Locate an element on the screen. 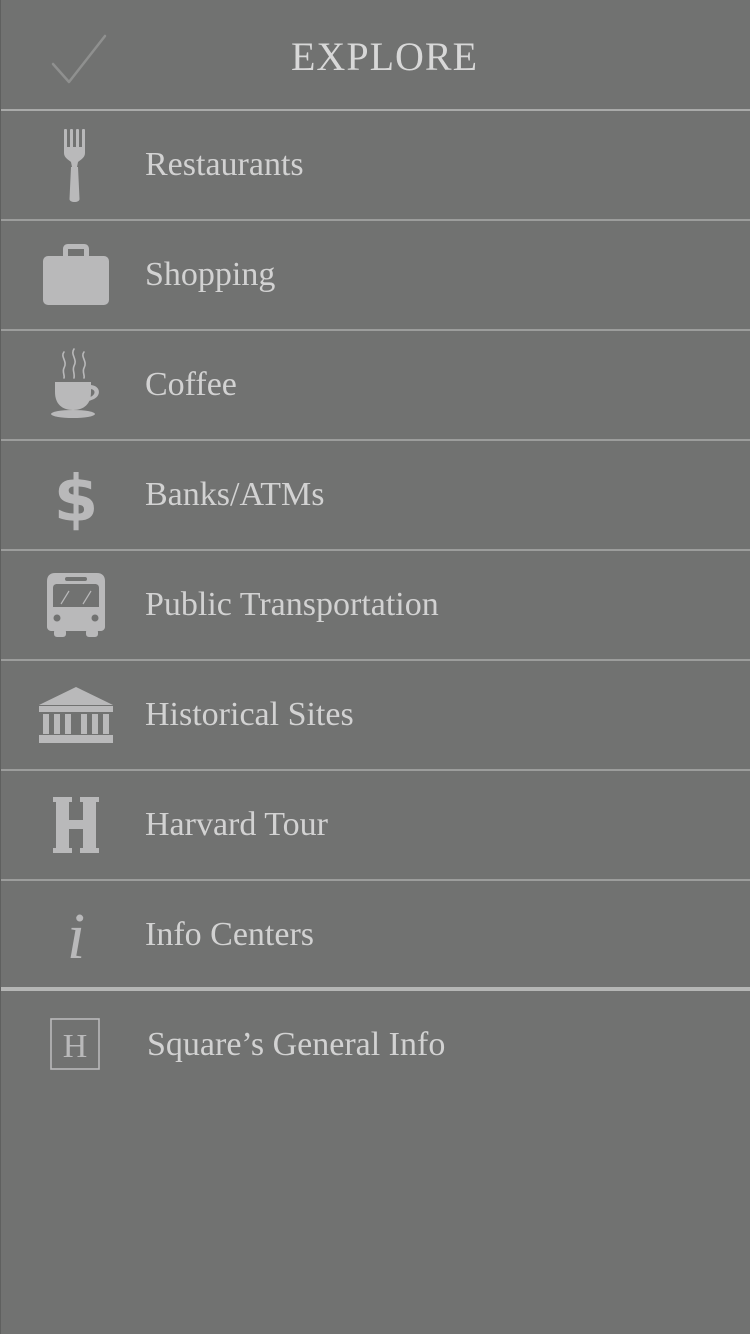  h-box-icon: H is located at coordinates (76, 1045).